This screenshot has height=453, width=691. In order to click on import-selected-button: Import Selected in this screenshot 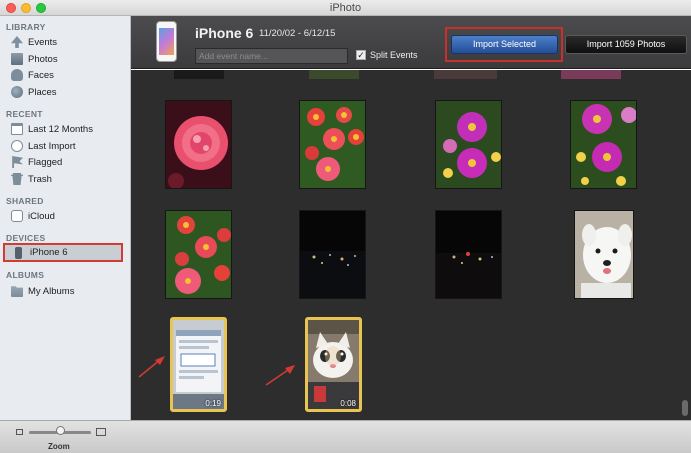, I will do `click(504, 44)`.